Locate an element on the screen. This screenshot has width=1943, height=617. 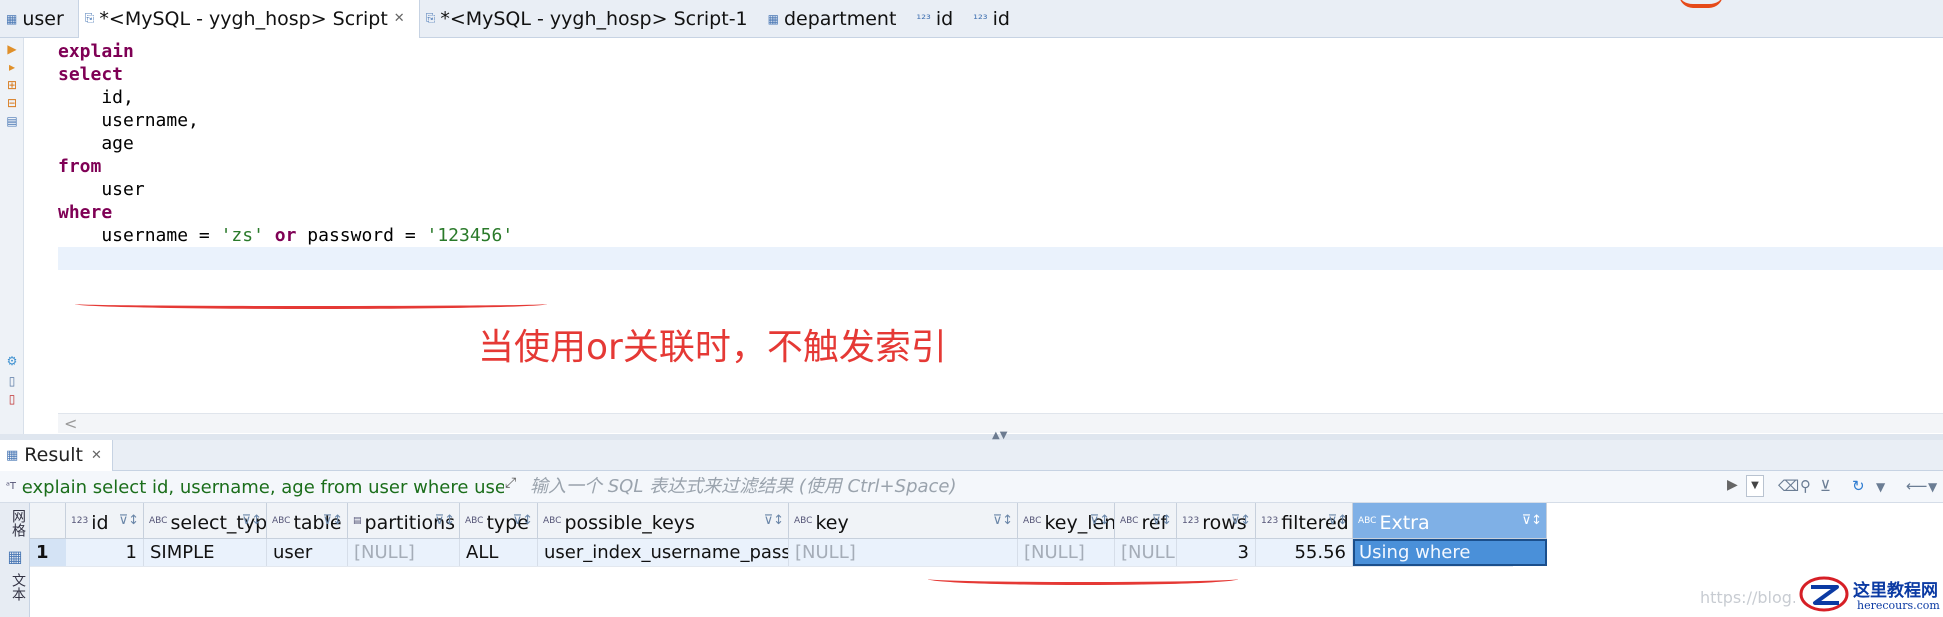
back-options-icon: ▼ is located at coordinates (1932, 487).